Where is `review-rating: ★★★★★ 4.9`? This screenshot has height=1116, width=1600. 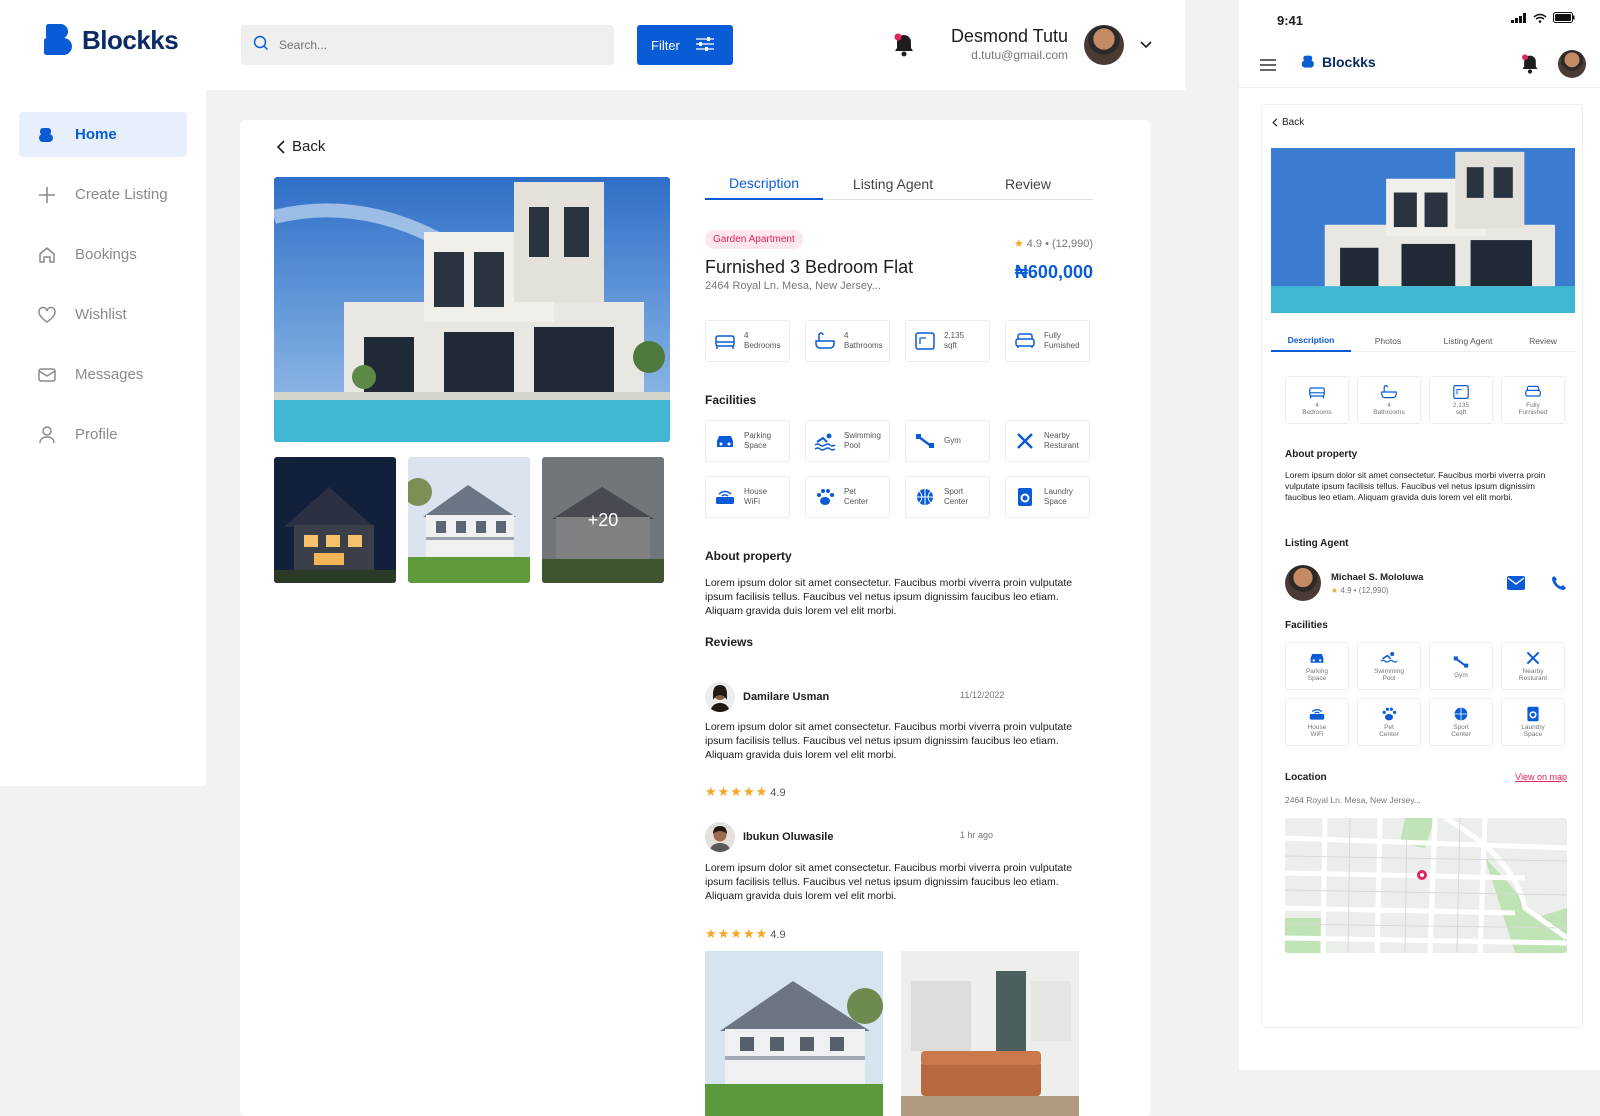 review-rating: ★★★★★ 4.9 is located at coordinates (745, 792).